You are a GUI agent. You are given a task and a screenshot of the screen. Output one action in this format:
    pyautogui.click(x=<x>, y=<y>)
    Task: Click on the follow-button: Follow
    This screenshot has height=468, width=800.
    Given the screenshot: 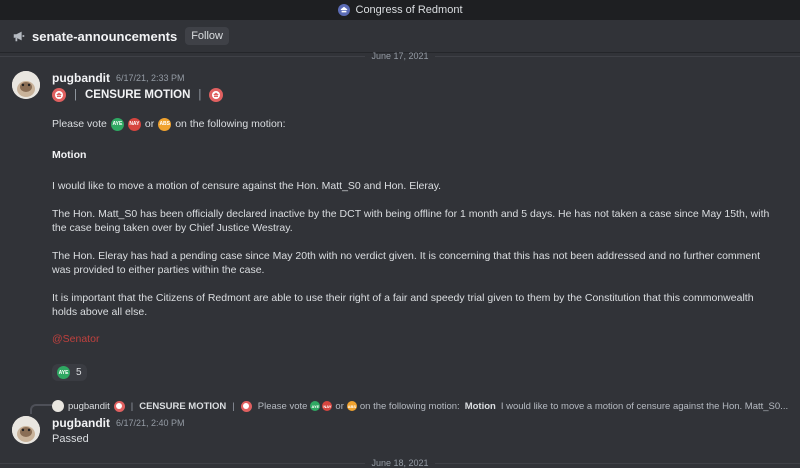 What is the action you would take?
    pyautogui.click(x=207, y=36)
    